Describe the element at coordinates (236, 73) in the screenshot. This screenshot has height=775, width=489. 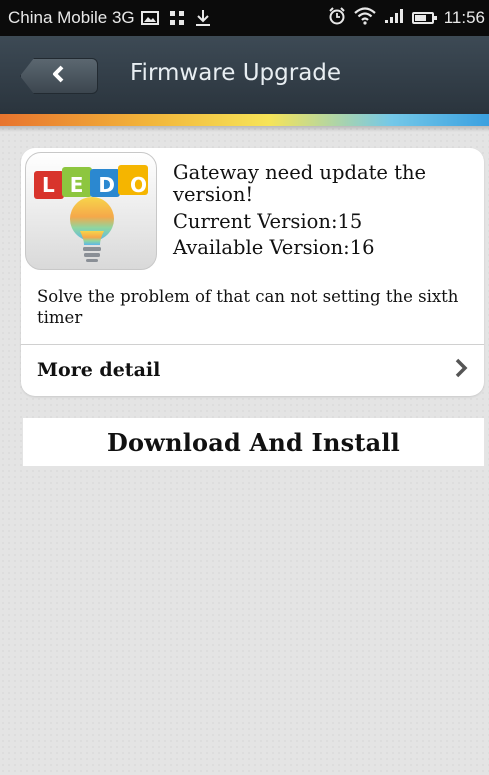
I see `page-title: Firmware Upgrade` at that location.